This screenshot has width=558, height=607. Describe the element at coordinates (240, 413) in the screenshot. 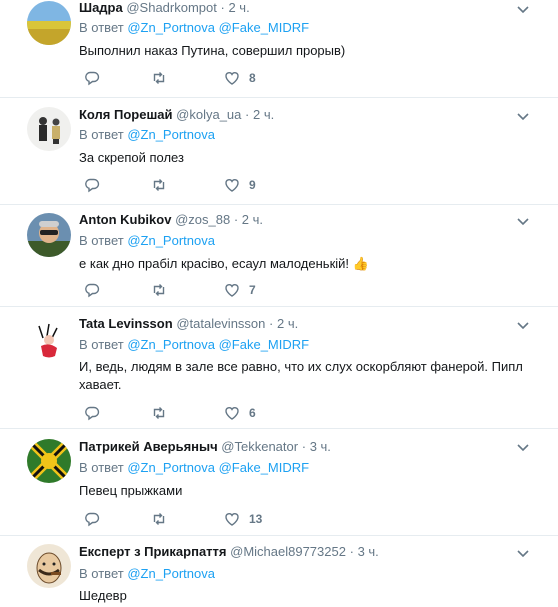

I see `like-button: 6` at that location.